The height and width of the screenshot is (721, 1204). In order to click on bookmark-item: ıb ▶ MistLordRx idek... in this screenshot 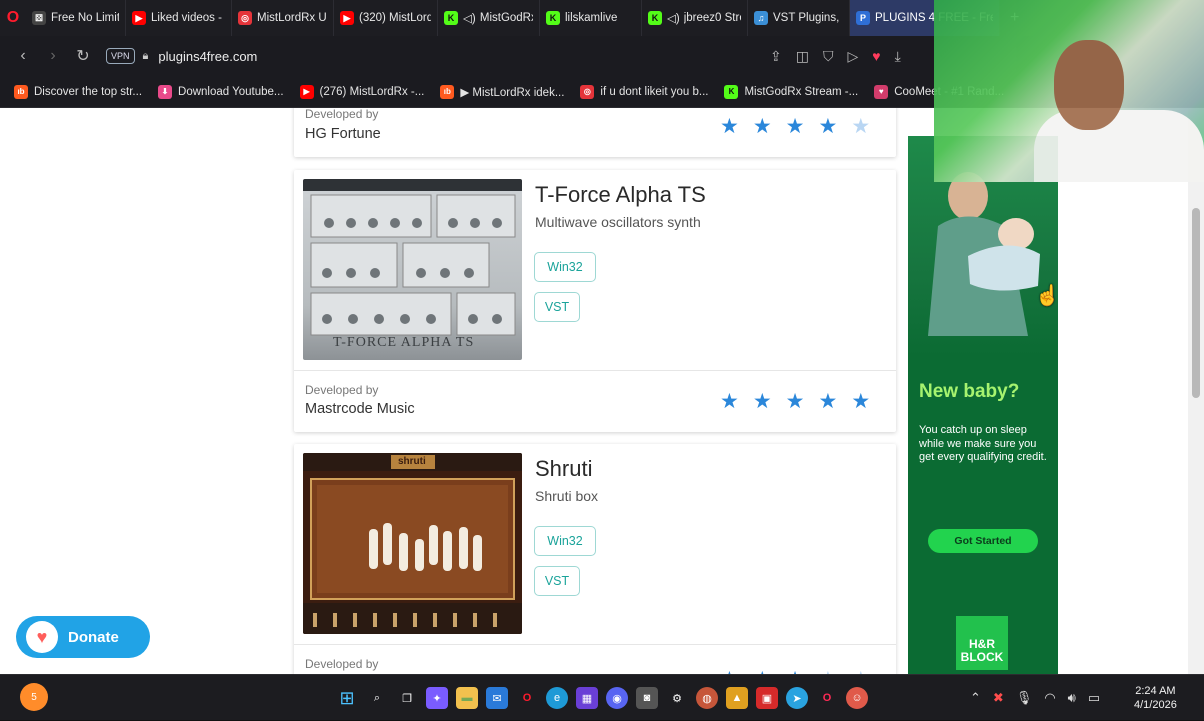, I will do `click(502, 91)`.